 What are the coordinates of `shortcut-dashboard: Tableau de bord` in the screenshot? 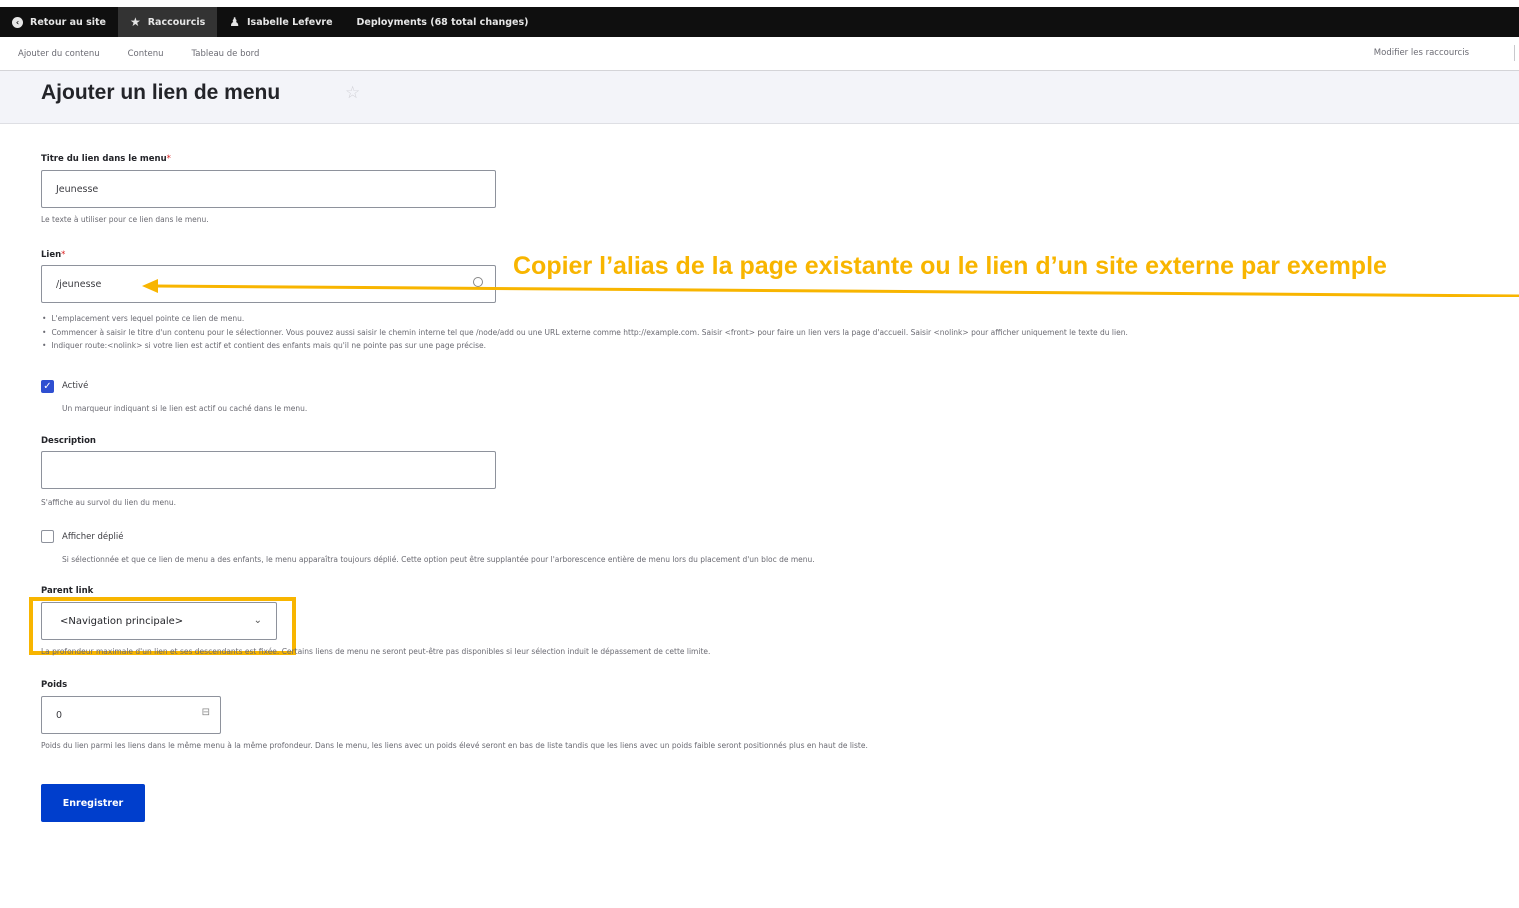 It's located at (225, 54).